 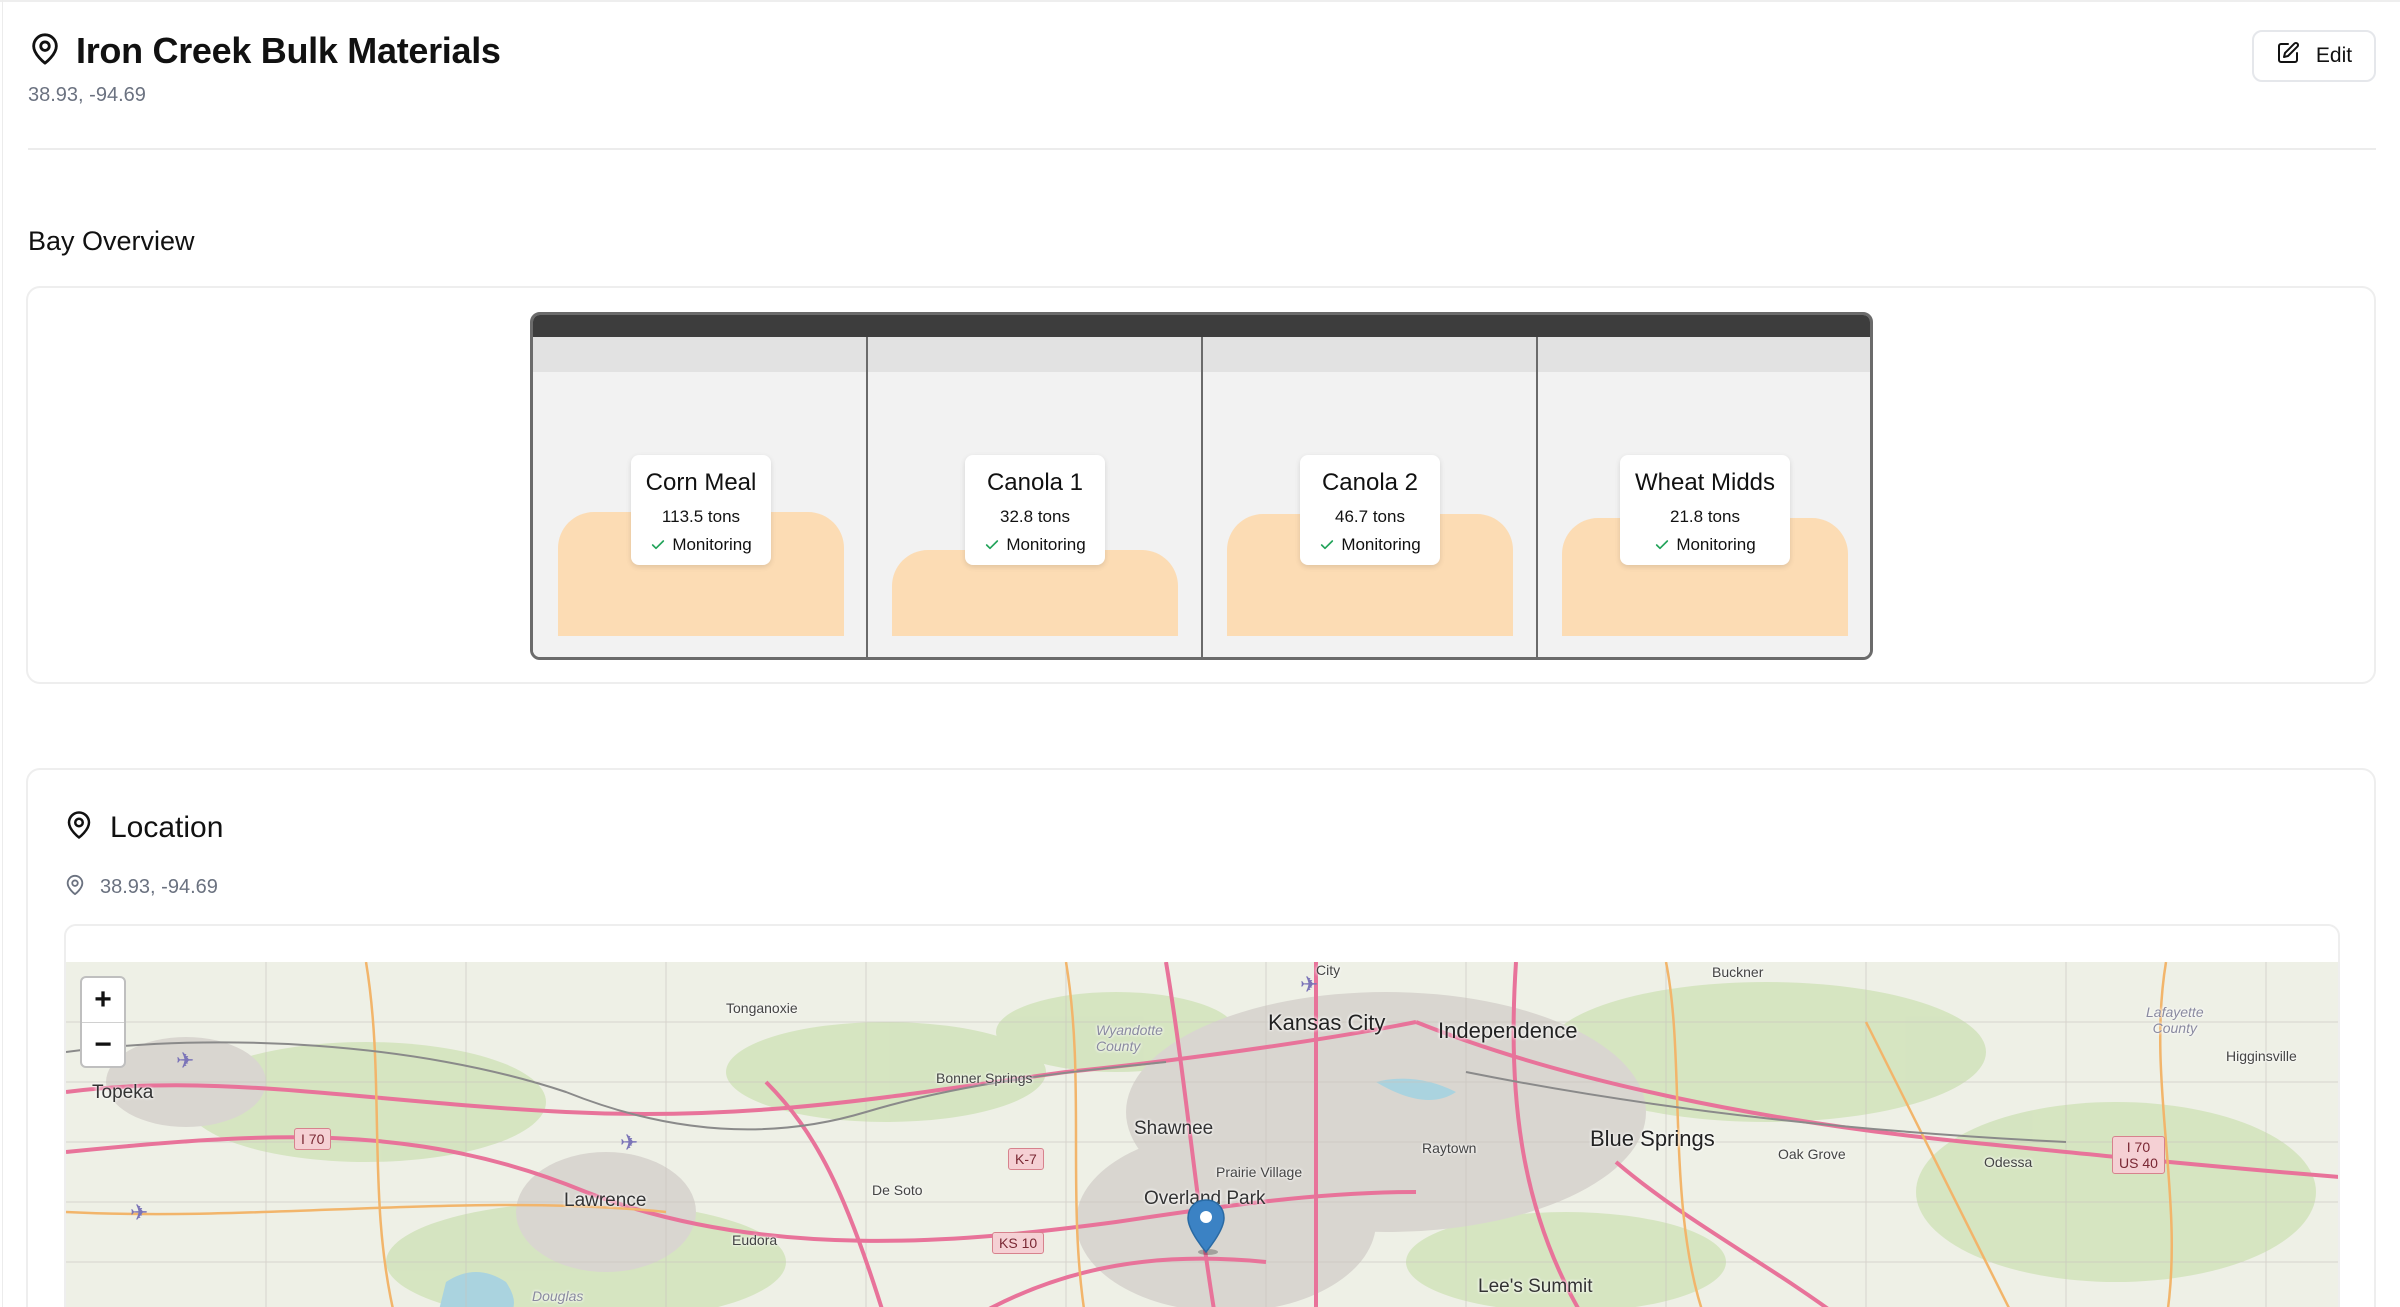 What do you see at coordinates (2261, 1056) in the screenshot?
I see `map-label-higginsville: Higginsville` at bounding box center [2261, 1056].